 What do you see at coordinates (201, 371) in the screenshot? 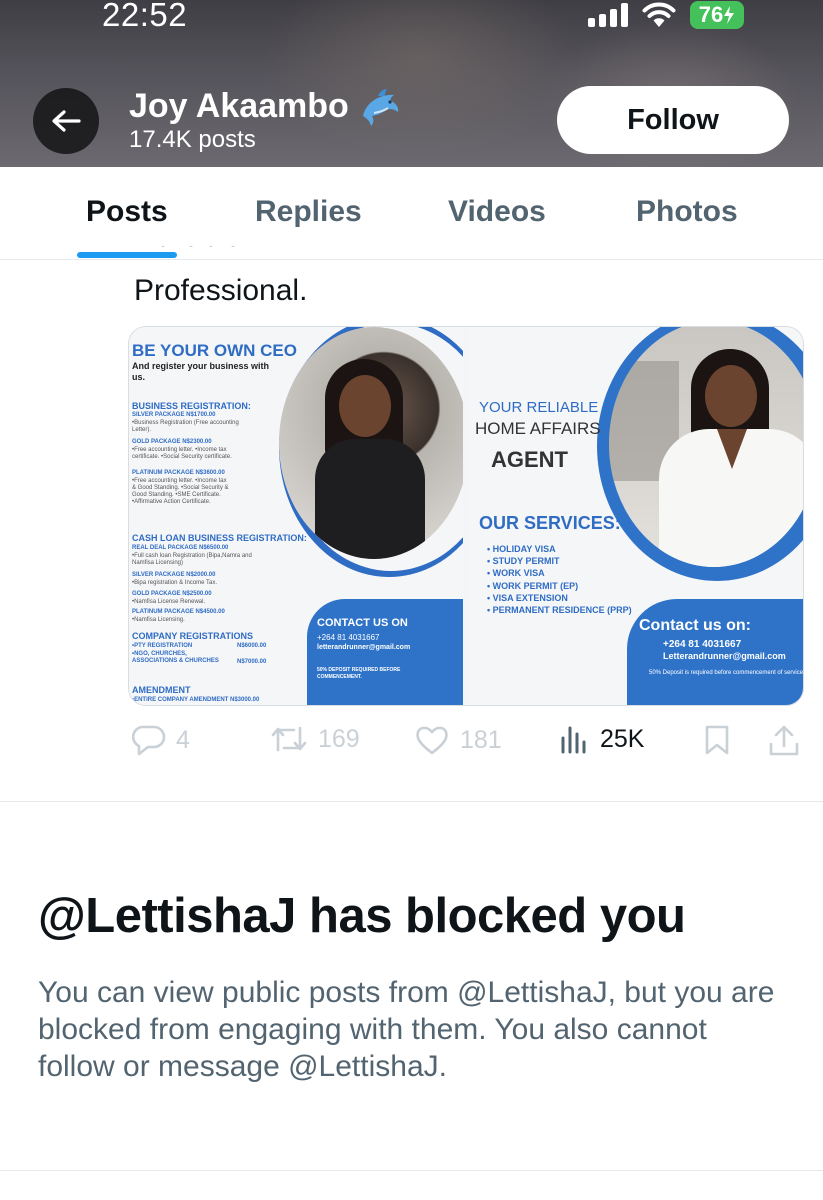
I see `flyer-subtitle: And register your business with us.` at bounding box center [201, 371].